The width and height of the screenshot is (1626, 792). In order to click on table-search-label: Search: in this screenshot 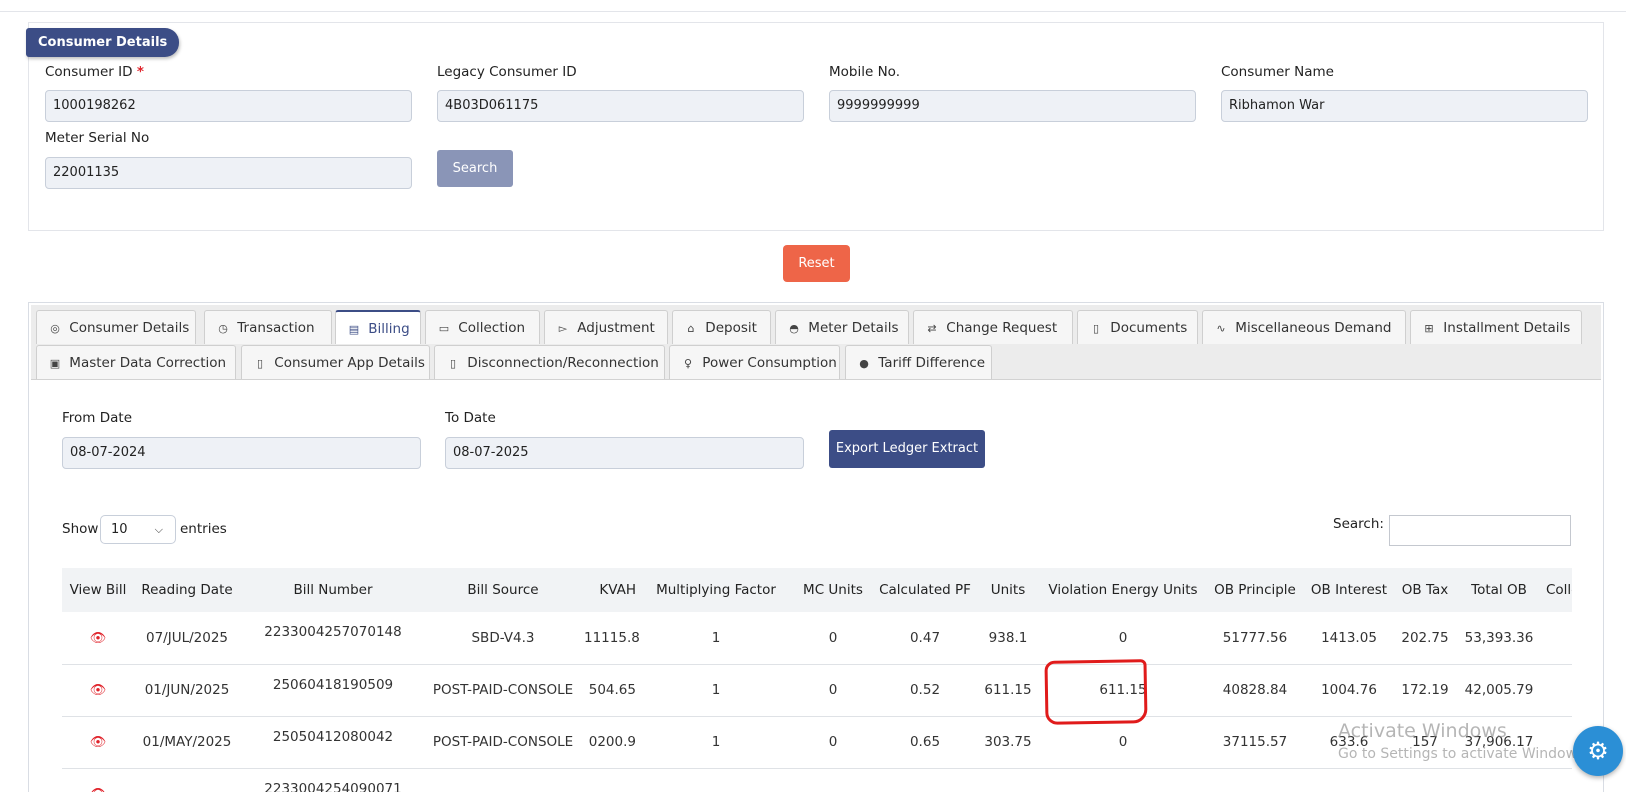, I will do `click(1358, 524)`.